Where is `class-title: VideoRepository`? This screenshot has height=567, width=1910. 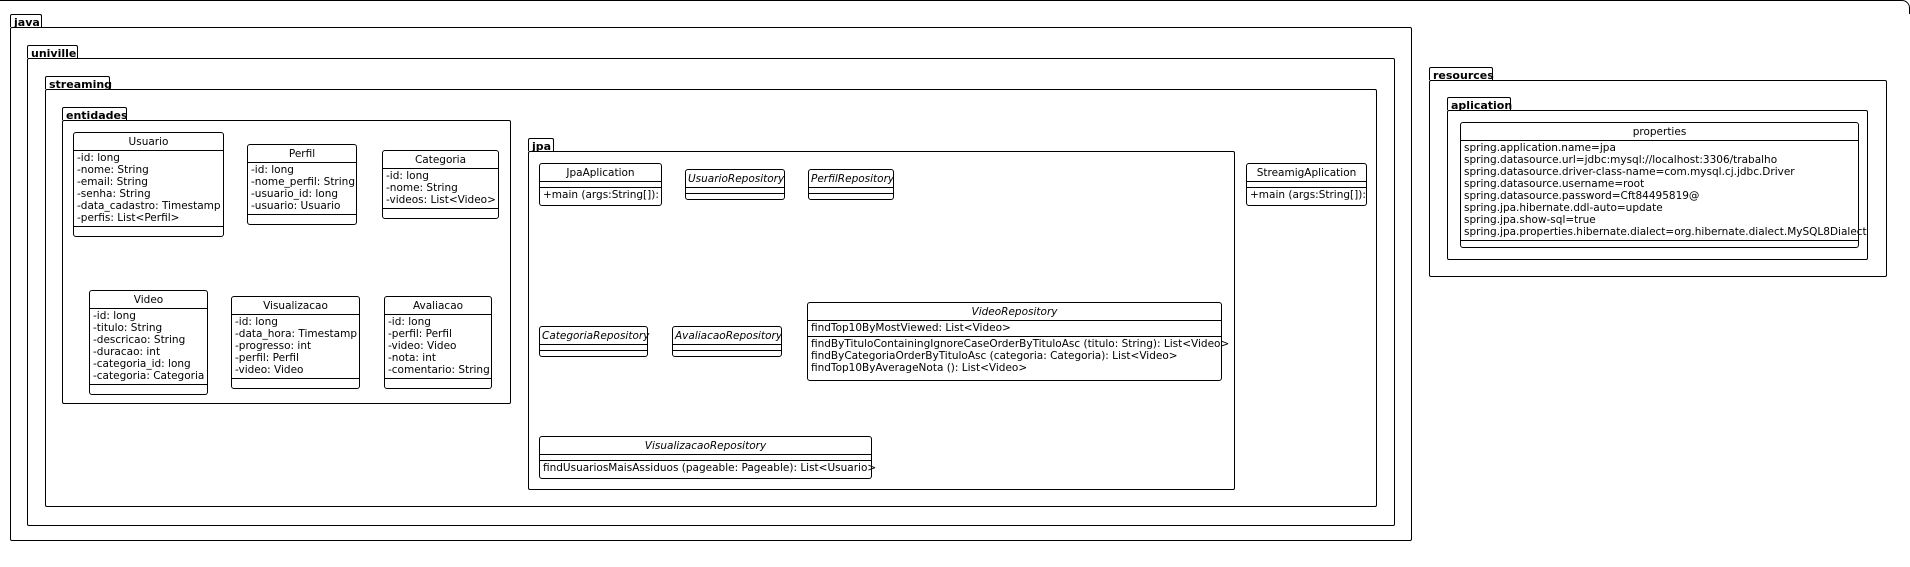 class-title: VideoRepository is located at coordinates (1014, 312).